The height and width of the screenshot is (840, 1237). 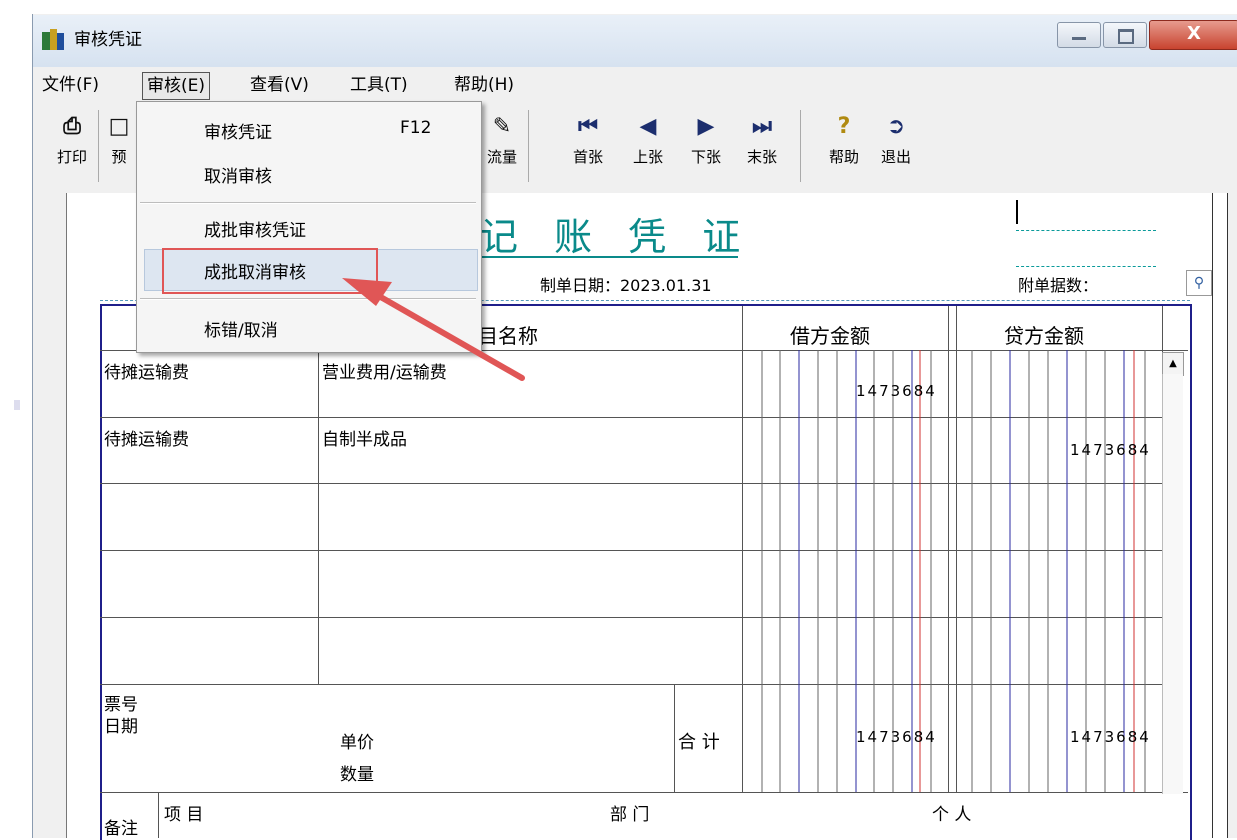 What do you see at coordinates (357, 775) in the screenshot?
I see `quantity-label: 数量` at bounding box center [357, 775].